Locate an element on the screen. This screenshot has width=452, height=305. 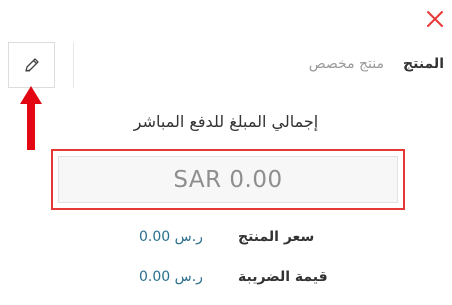
edit-product-button is located at coordinates (31, 65).